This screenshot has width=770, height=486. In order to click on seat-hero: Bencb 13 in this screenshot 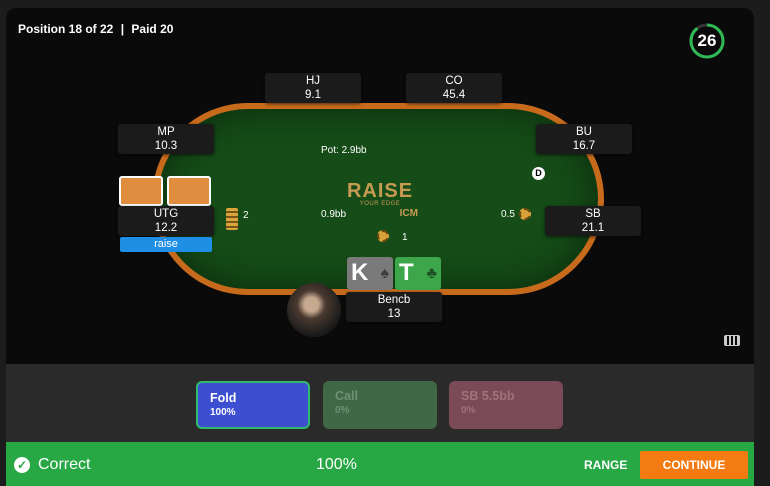, I will do `click(394, 307)`.